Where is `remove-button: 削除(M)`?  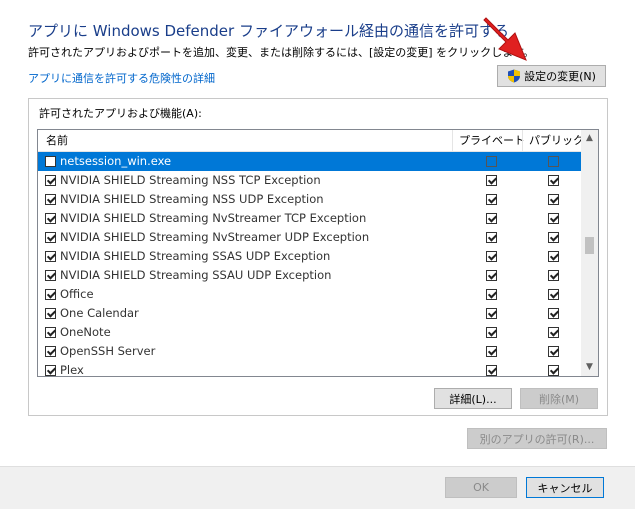 remove-button: 削除(M) is located at coordinates (559, 398).